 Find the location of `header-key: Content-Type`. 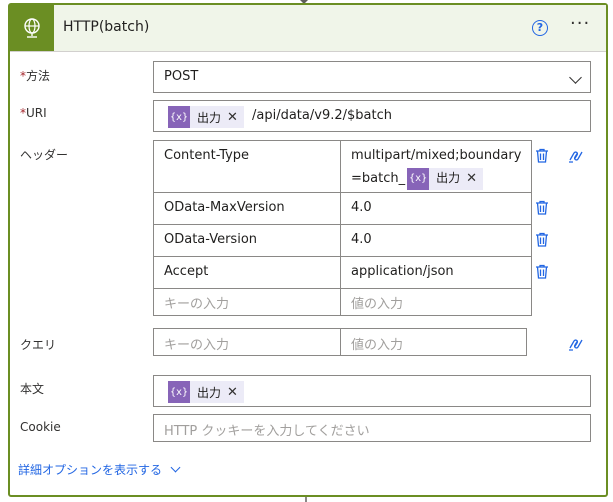

header-key: Content-Type is located at coordinates (207, 155).